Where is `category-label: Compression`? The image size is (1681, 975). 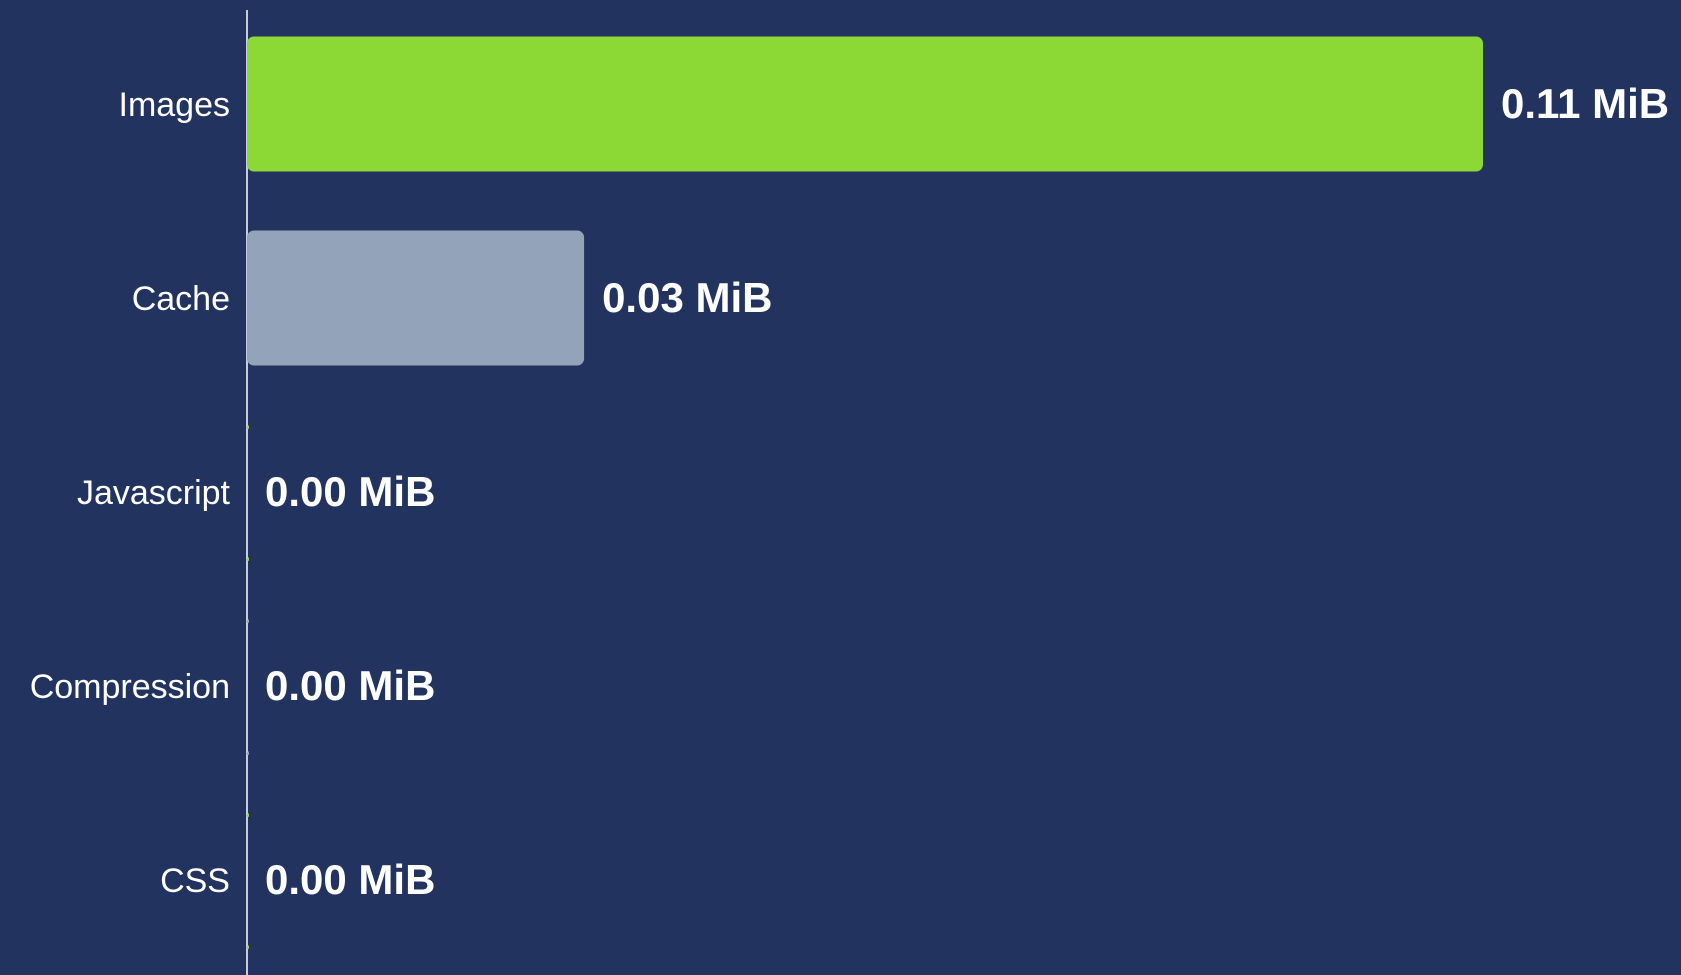 category-label: Compression is located at coordinates (130, 687).